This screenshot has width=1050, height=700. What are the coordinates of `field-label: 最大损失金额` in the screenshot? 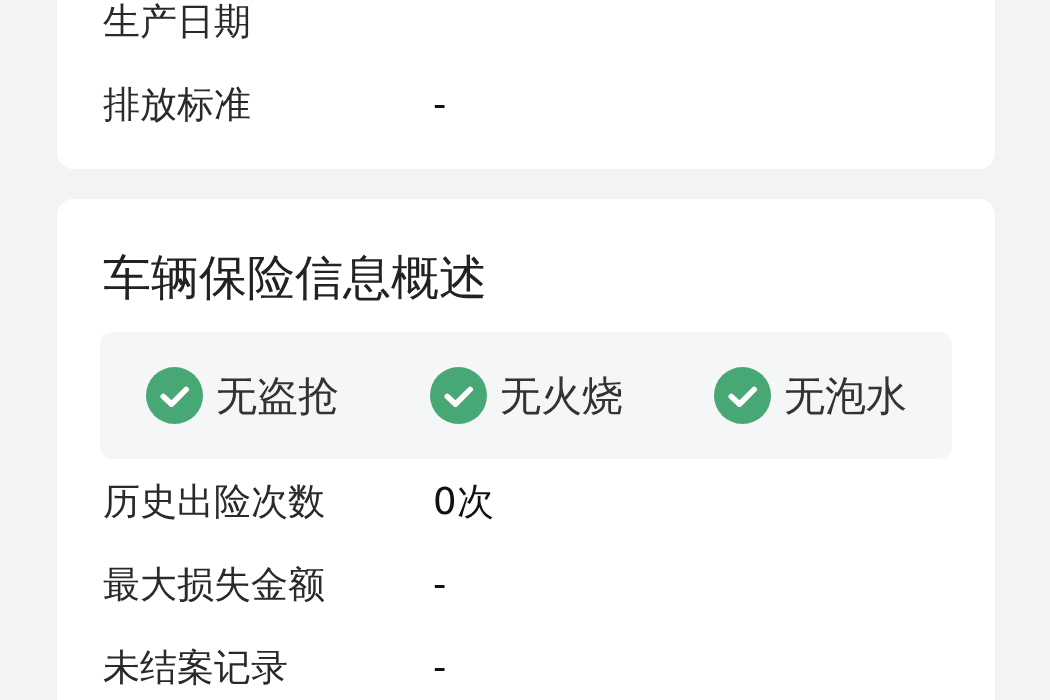 It's located at (214, 585).